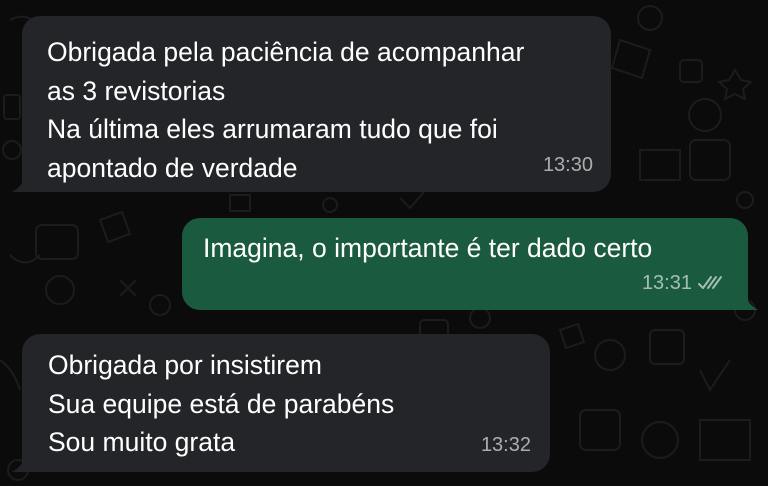 The image size is (768, 486). Describe the element at coordinates (142, 442) in the screenshot. I see `message-text-line: Sou muito grata` at that location.